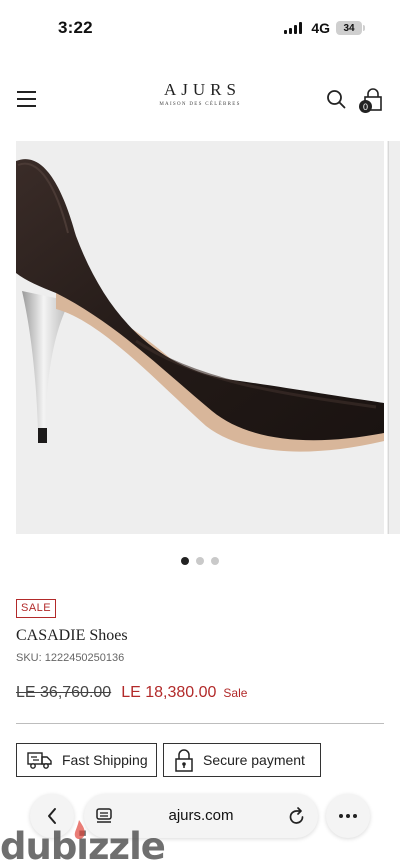 The height and width of the screenshot is (868, 400). Describe the element at coordinates (254, 760) in the screenshot. I see `secure-payment-label: Secure payment` at that location.